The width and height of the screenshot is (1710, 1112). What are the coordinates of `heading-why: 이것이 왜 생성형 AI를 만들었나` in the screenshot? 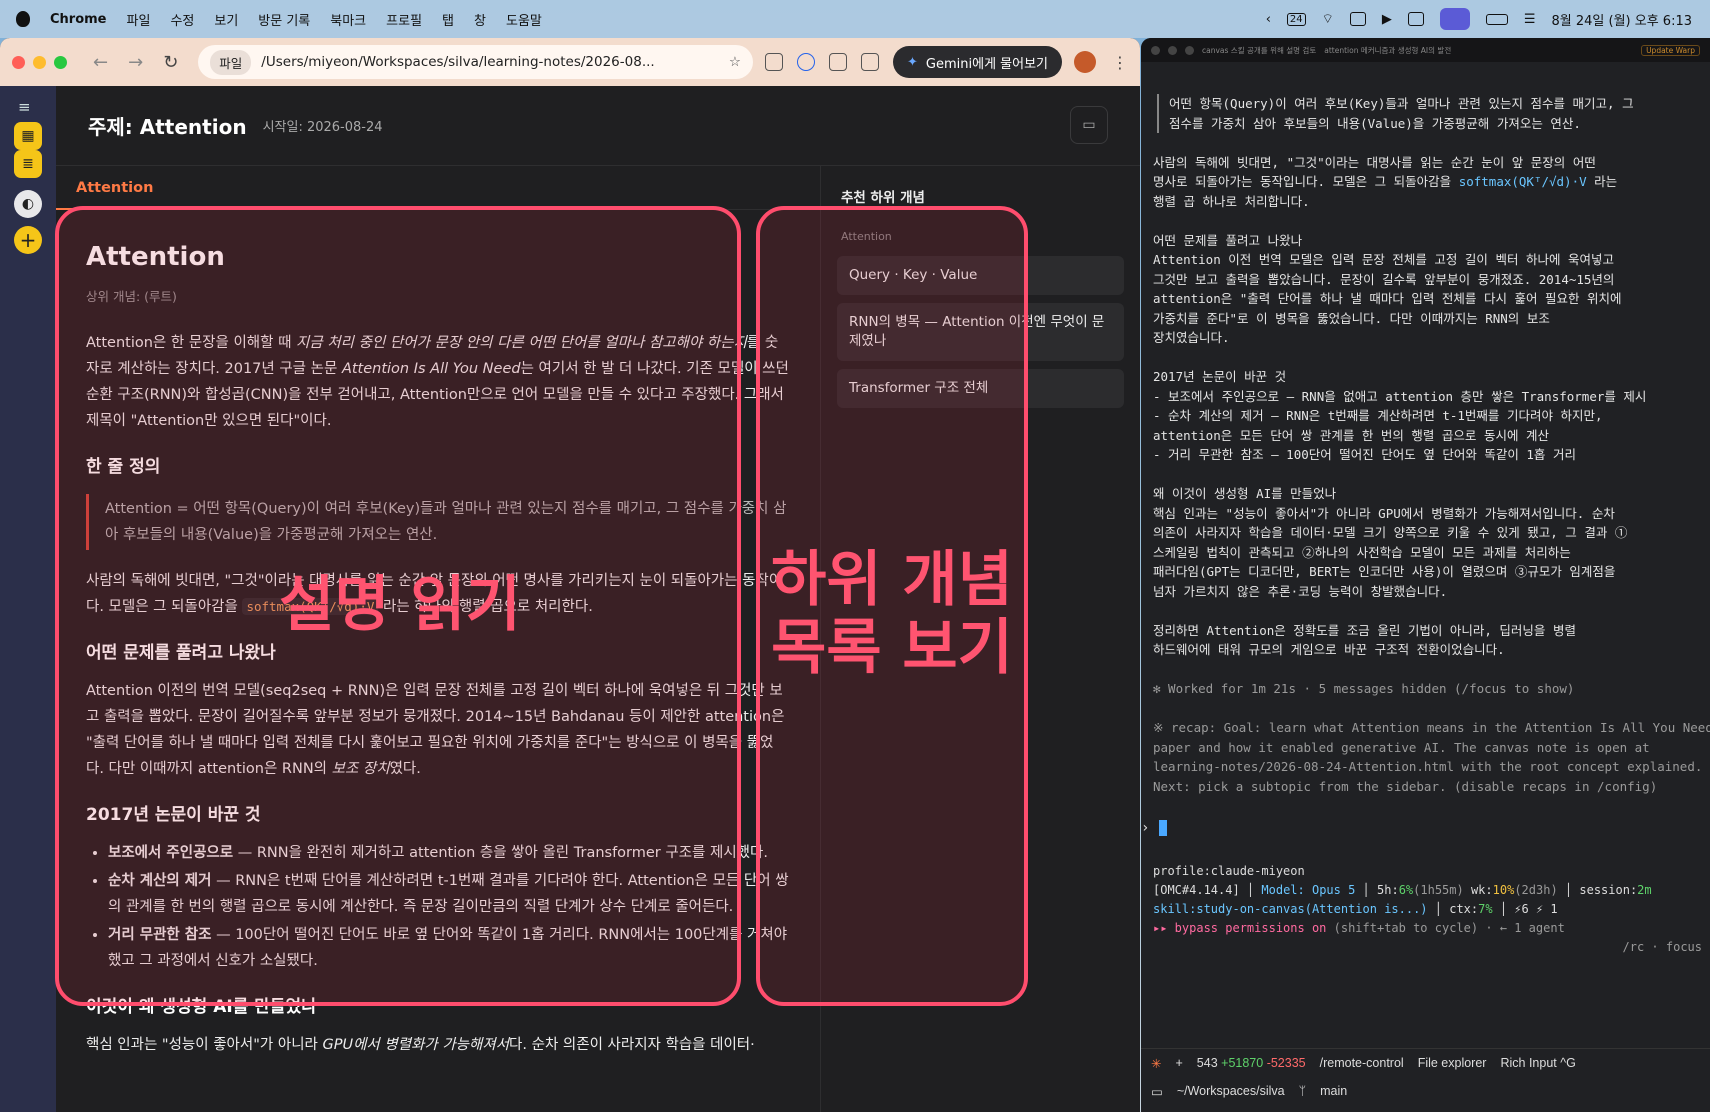 It's located at (201, 1007).